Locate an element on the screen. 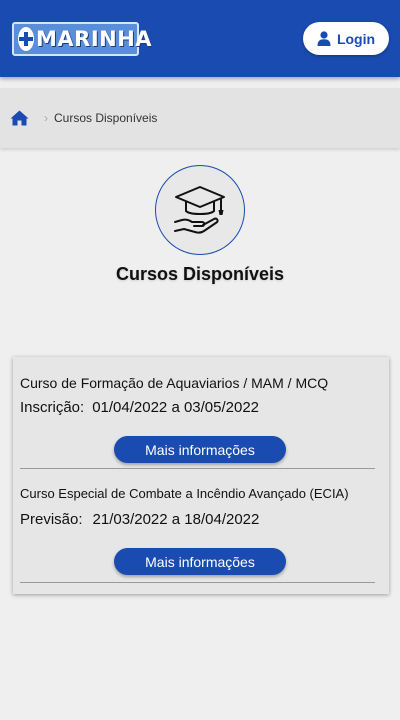 The height and width of the screenshot is (720, 400). hero-graduation-icon-circle is located at coordinates (200, 210).